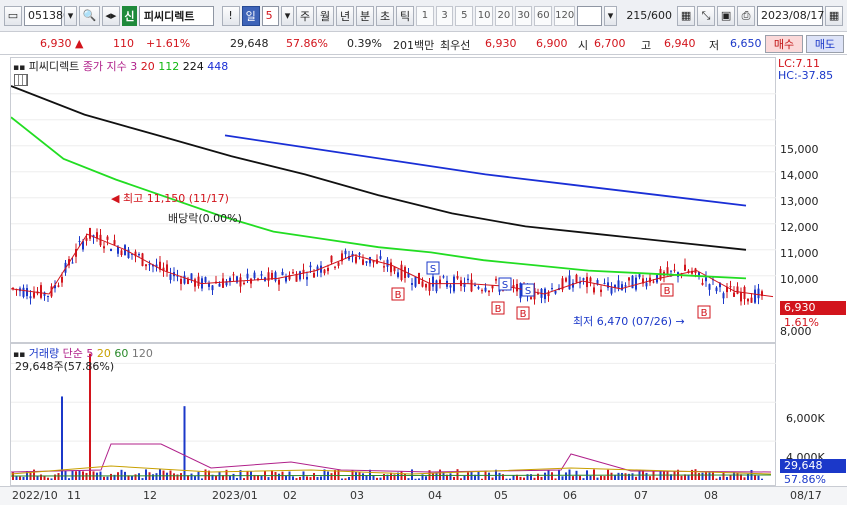  I want to click on last-volume-box: 29,648, so click(813, 466).